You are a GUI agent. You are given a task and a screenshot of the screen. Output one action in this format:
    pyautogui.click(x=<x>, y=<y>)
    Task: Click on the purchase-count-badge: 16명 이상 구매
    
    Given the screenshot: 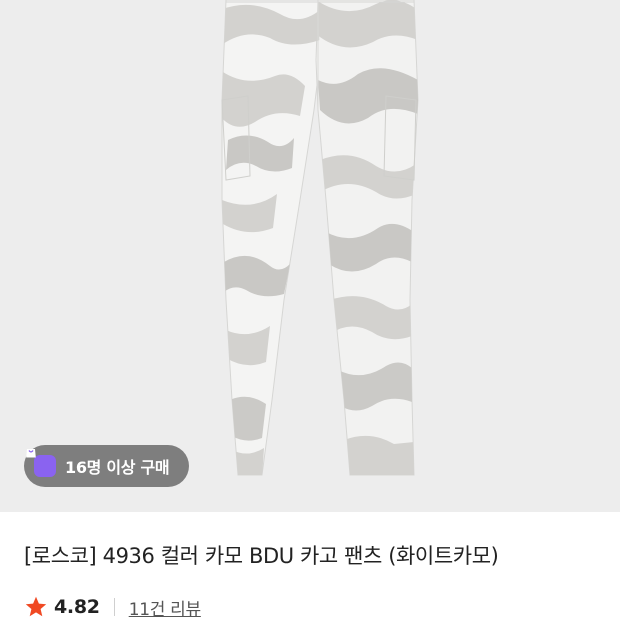 What is the action you would take?
    pyautogui.click(x=107, y=466)
    